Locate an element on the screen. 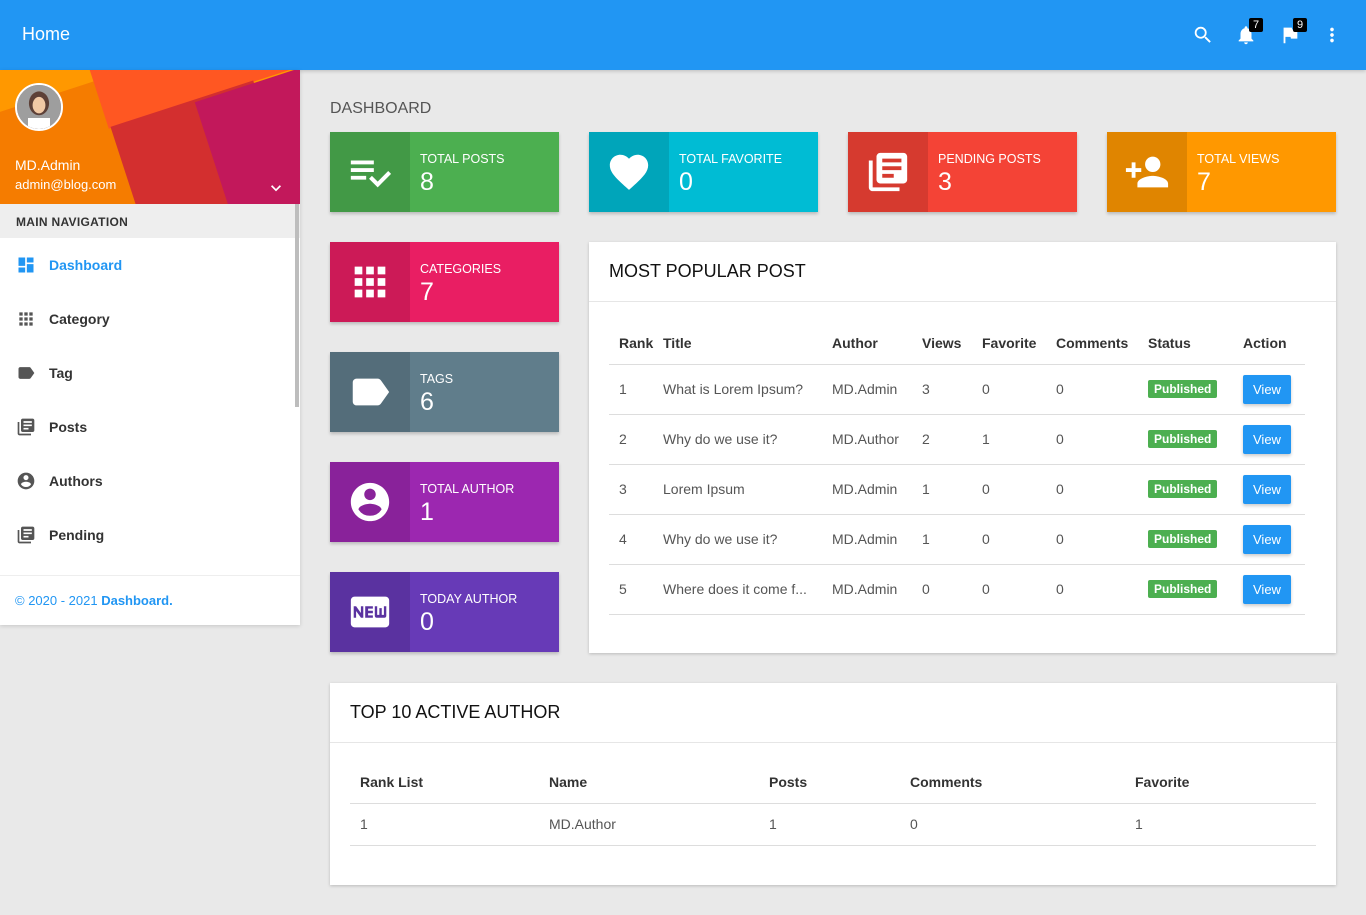 The height and width of the screenshot is (915, 1366). sidebar-item-dashboard: Dashboard is located at coordinates (150, 265).